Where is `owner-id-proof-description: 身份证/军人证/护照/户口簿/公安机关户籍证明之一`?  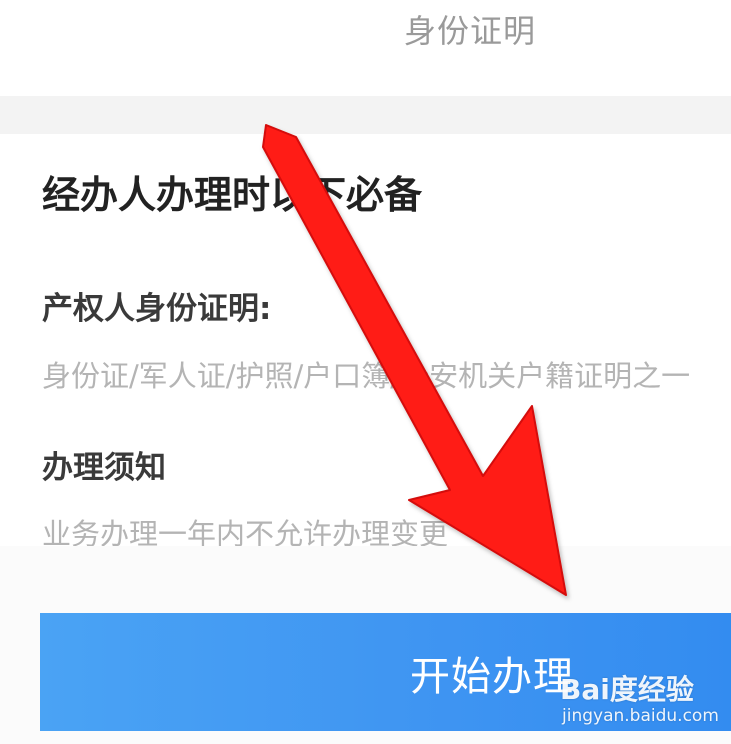
owner-id-proof-description: 身份证/军人证/护照/户口簿/公安机关户籍证明之一 is located at coordinates (366, 376).